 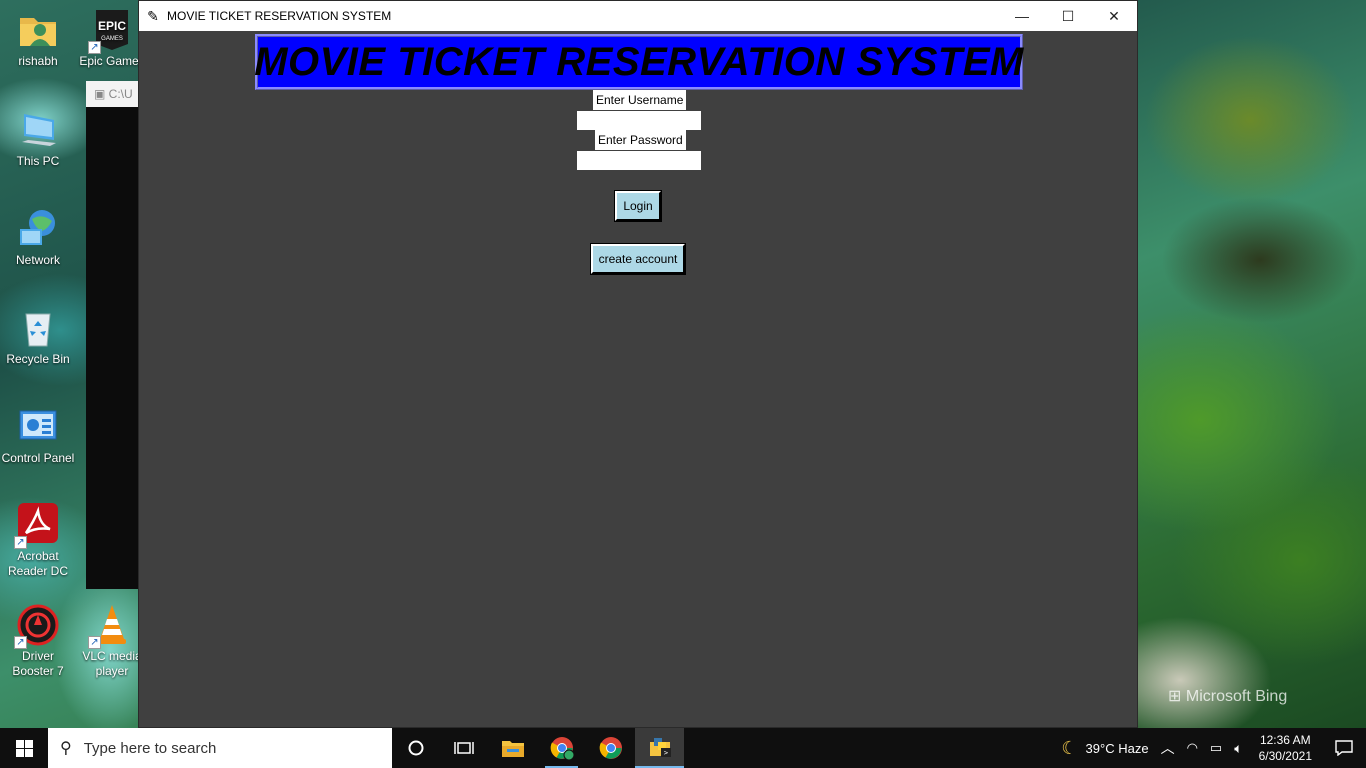 I want to click on file-explorer-icon, so click(x=512, y=749).